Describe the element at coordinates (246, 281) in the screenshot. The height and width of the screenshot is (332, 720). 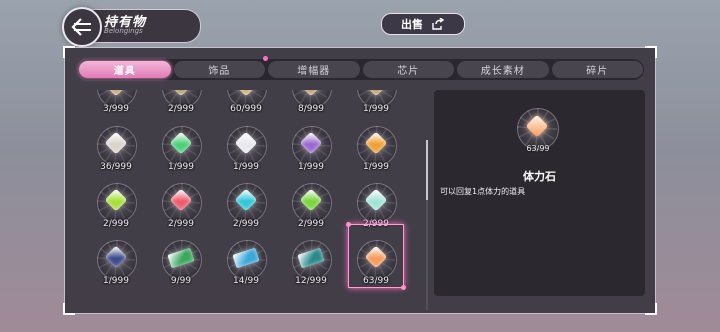
I see `item-count: 14/99` at that location.